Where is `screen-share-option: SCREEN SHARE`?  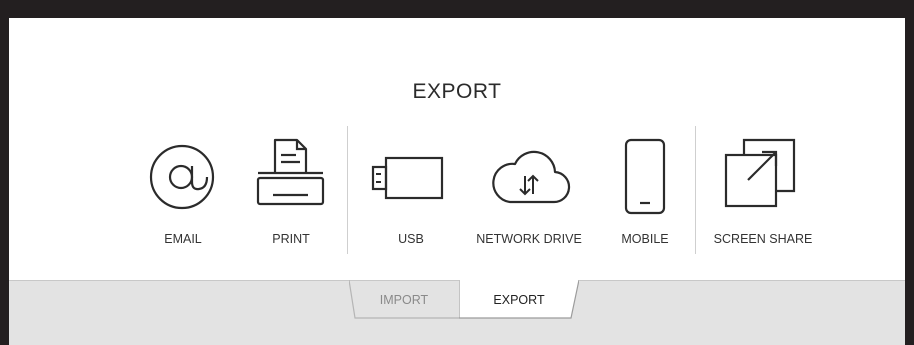
screen-share-option: SCREEN SHARE is located at coordinates (763, 196).